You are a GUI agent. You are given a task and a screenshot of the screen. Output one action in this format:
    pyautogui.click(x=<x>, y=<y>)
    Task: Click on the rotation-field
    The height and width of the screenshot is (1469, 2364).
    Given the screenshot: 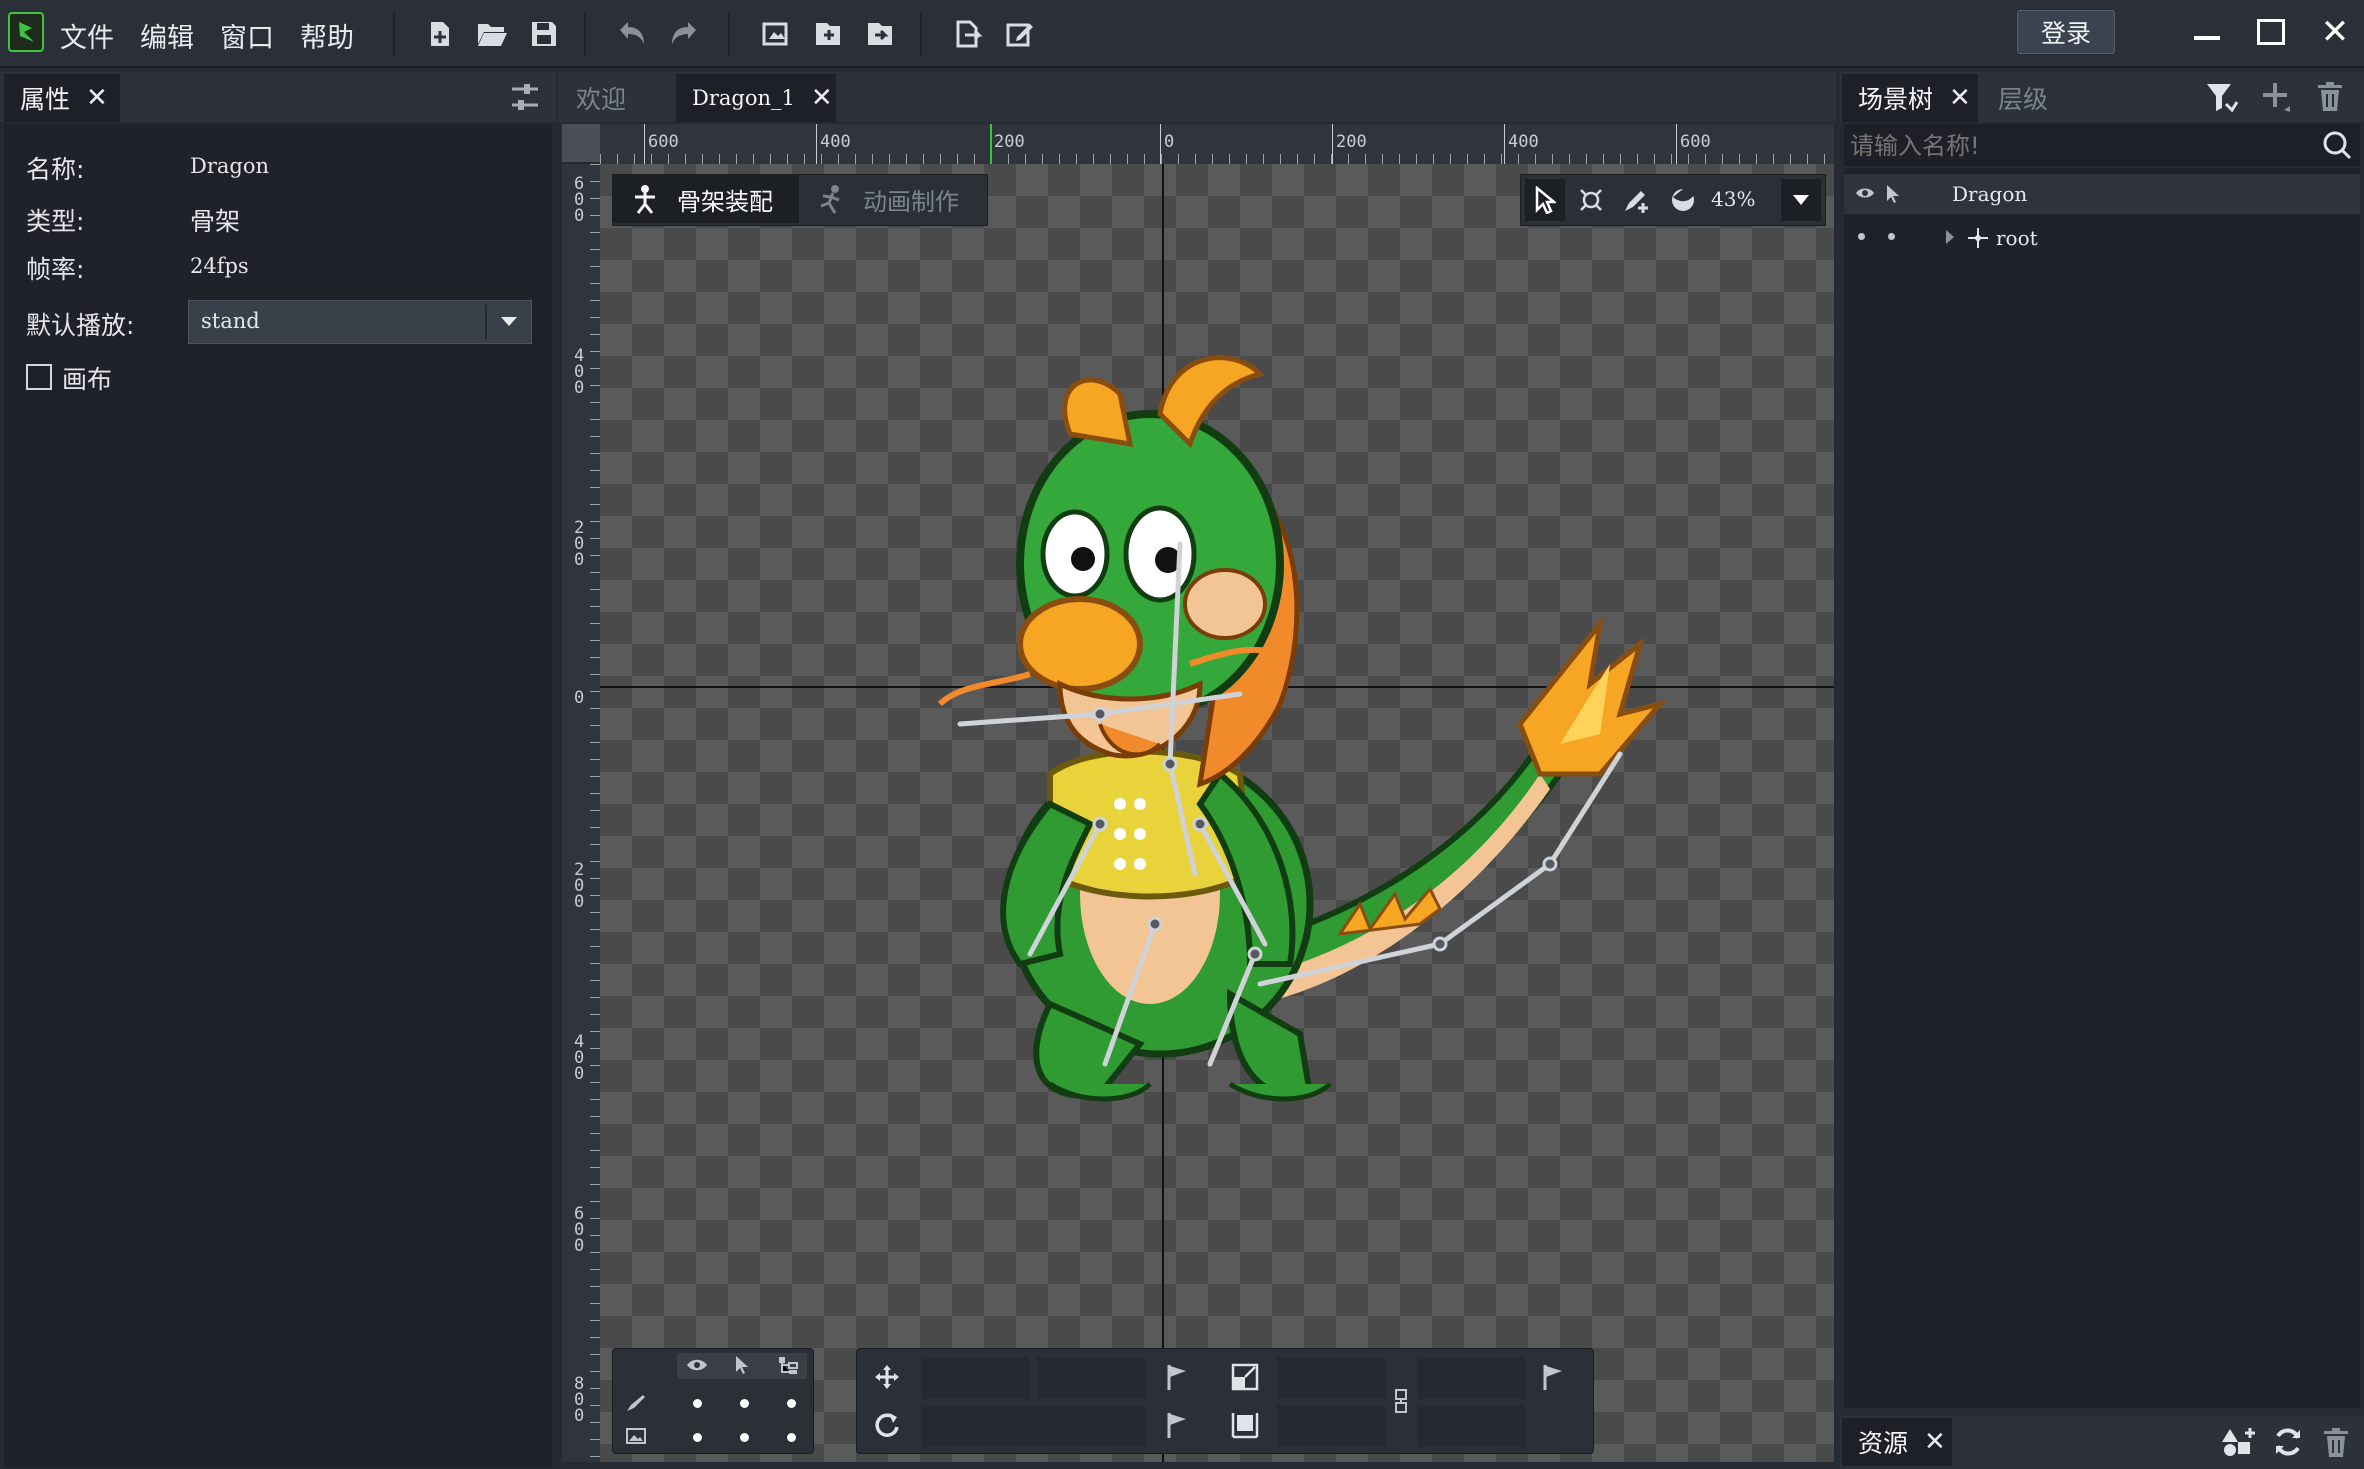 What is the action you would take?
    pyautogui.click(x=1033, y=1426)
    